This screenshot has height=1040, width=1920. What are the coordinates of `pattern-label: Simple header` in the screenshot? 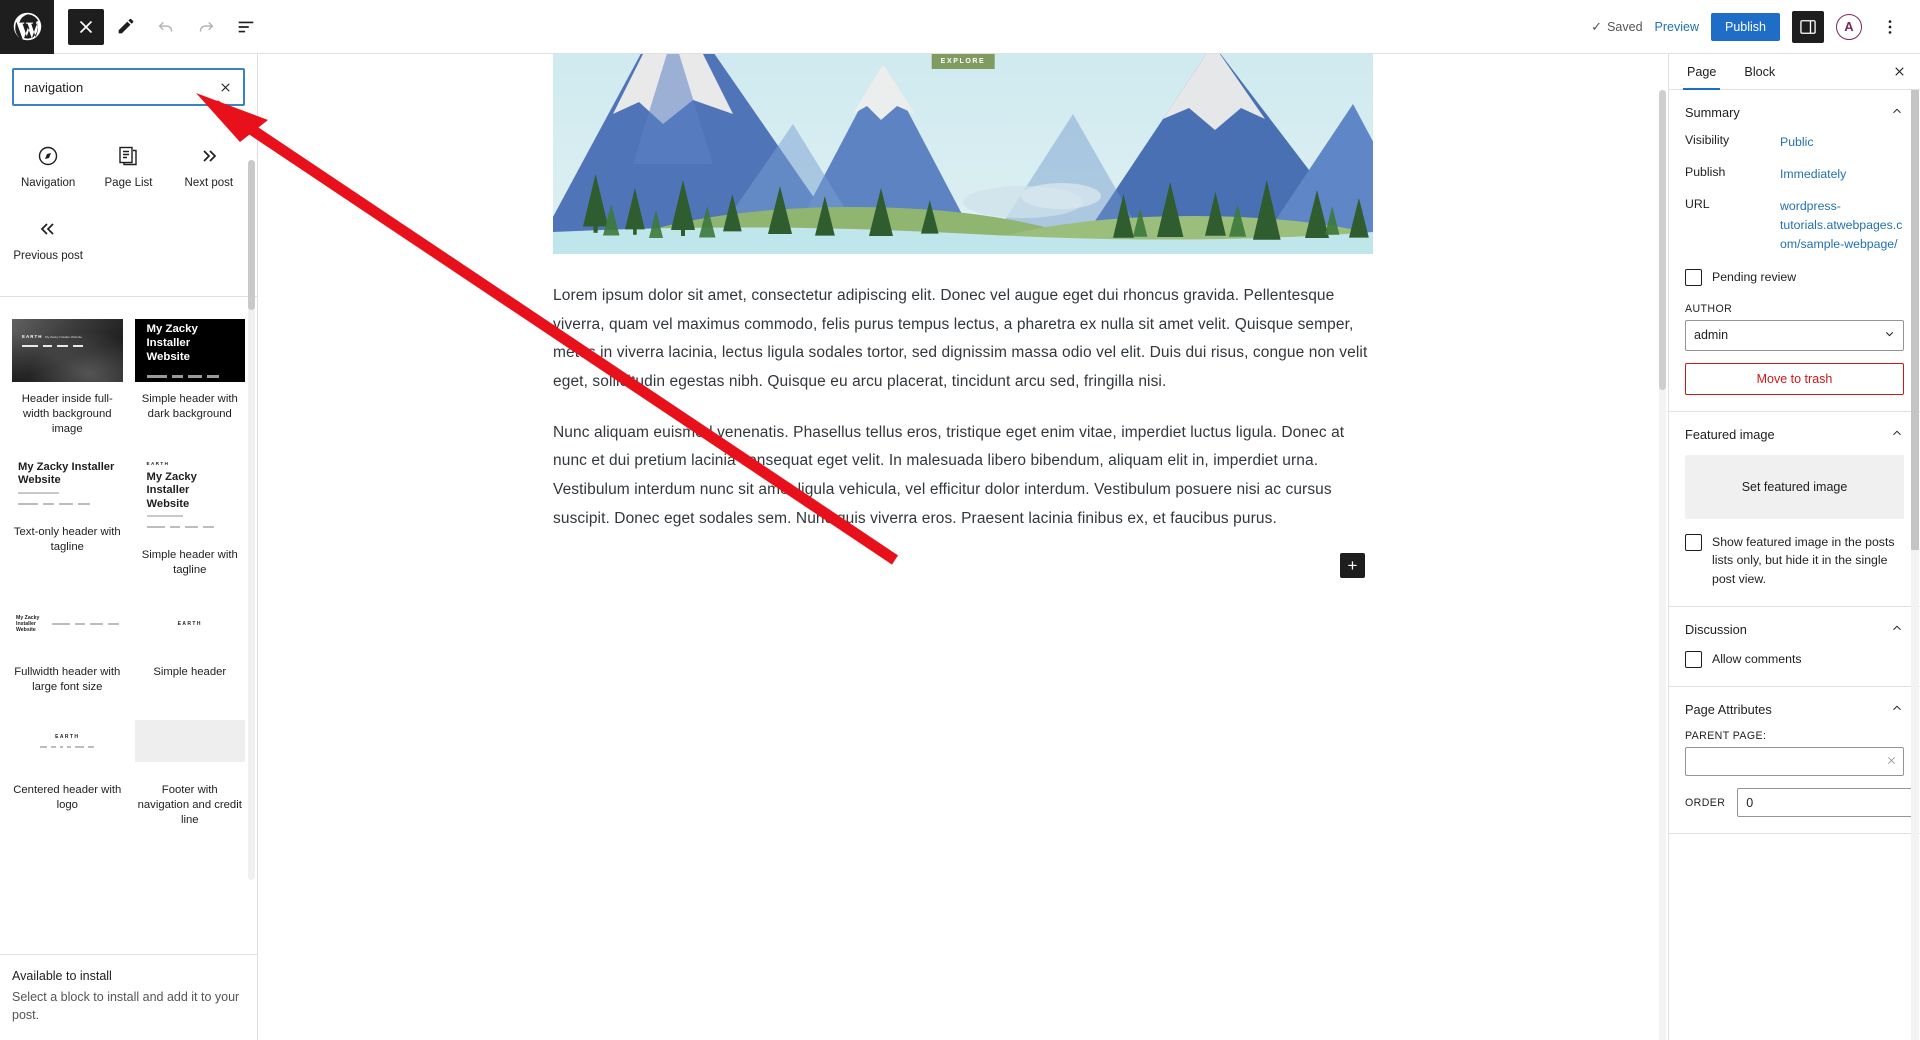 It's located at (190, 672).